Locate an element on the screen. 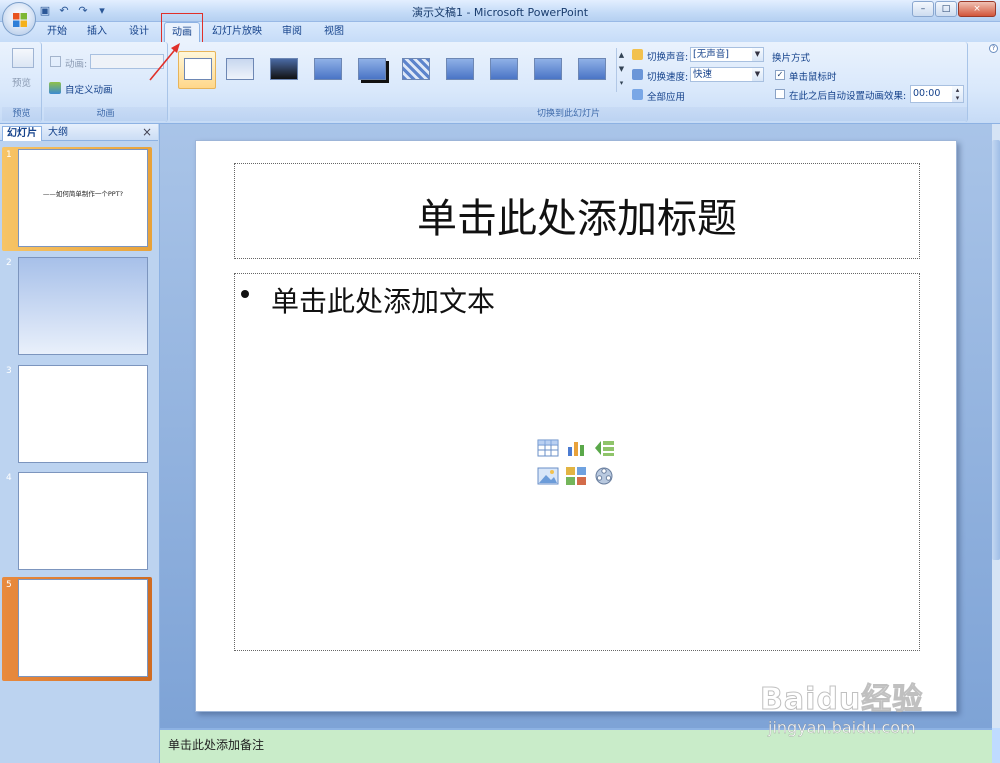 This screenshot has width=1000, height=763. apply-all-icon is located at coordinates (637, 94).